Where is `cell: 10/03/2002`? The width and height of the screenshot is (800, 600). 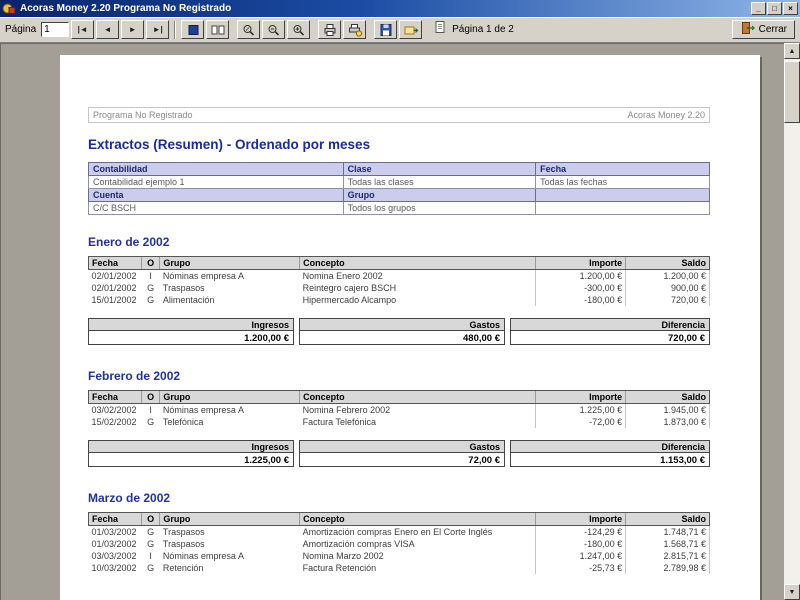
cell: 10/03/2002 is located at coordinates (114, 568).